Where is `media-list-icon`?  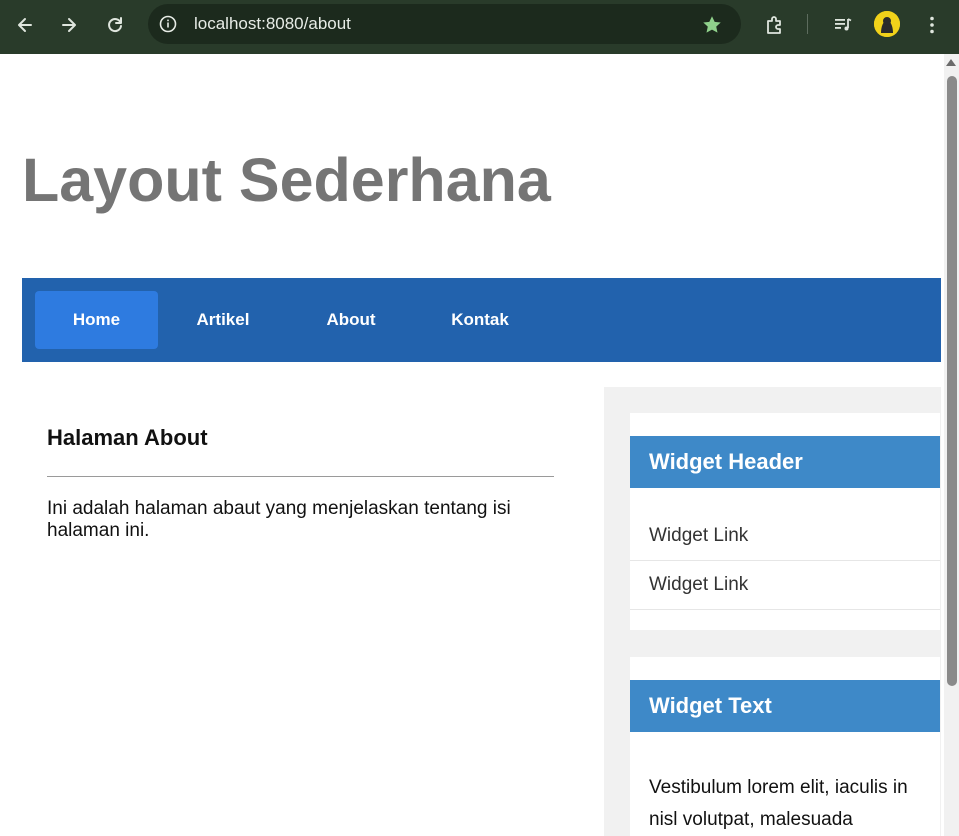 media-list-icon is located at coordinates (843, 24).